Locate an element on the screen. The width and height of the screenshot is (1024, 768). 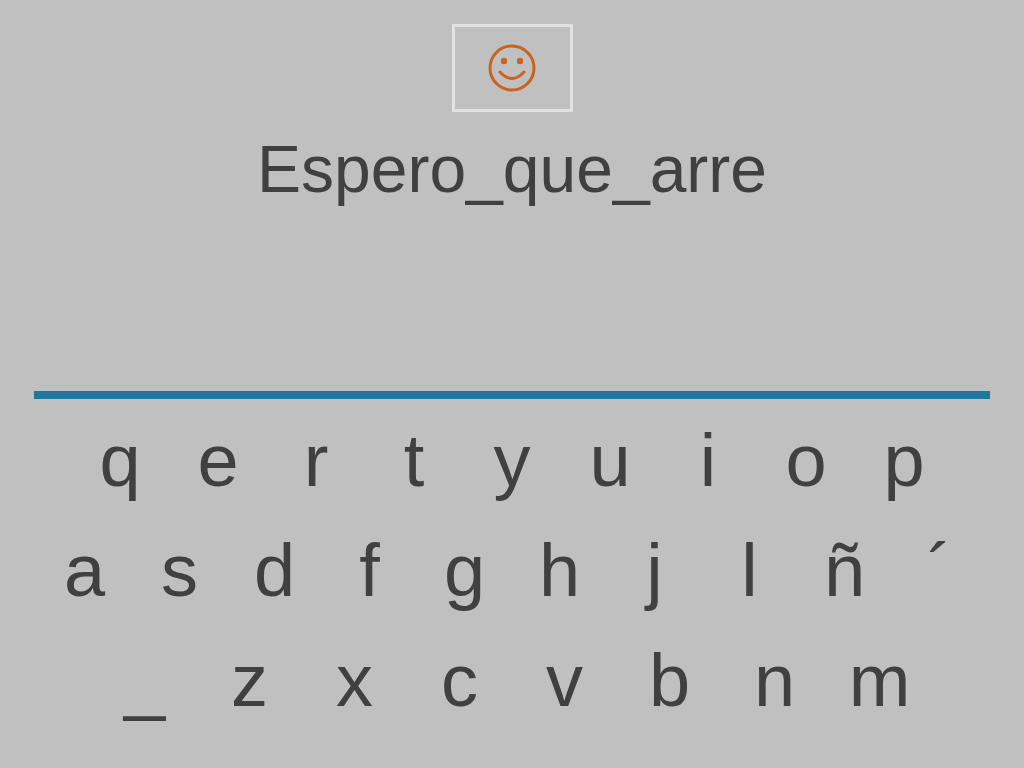
smiley-button is located at coordinates (512, 68).